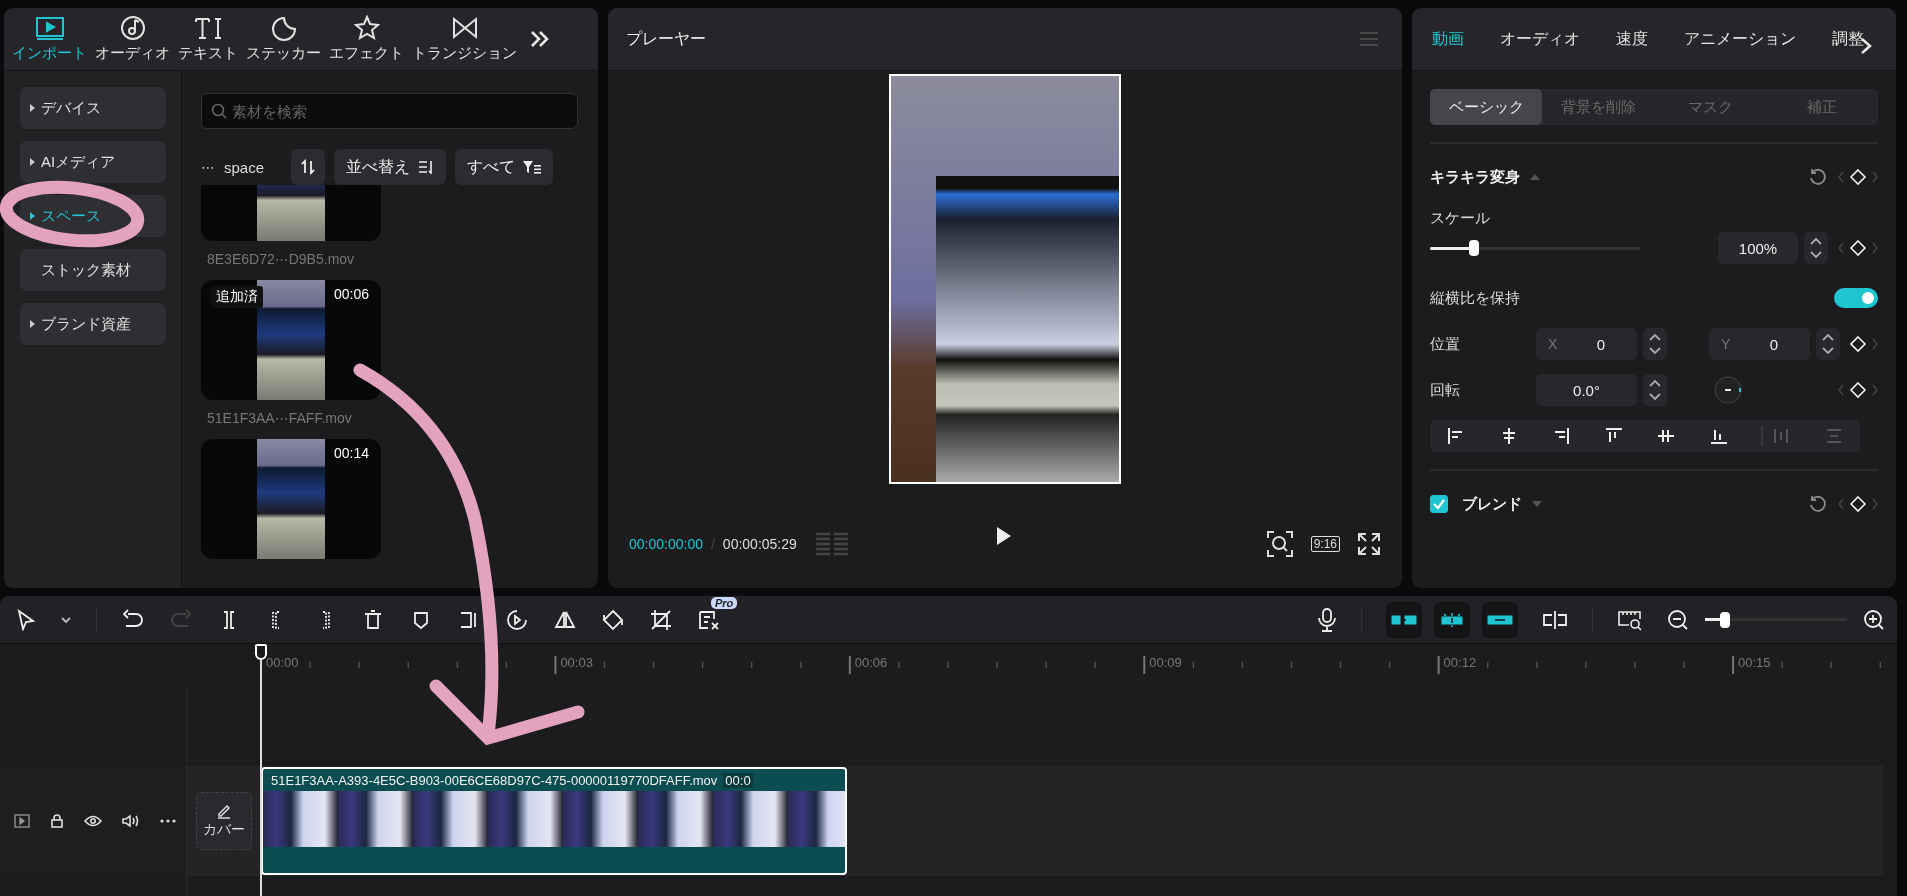  Describe the element at coordinates (66, 619) in the screenshot. I see `chevron-down-icon` at that location.